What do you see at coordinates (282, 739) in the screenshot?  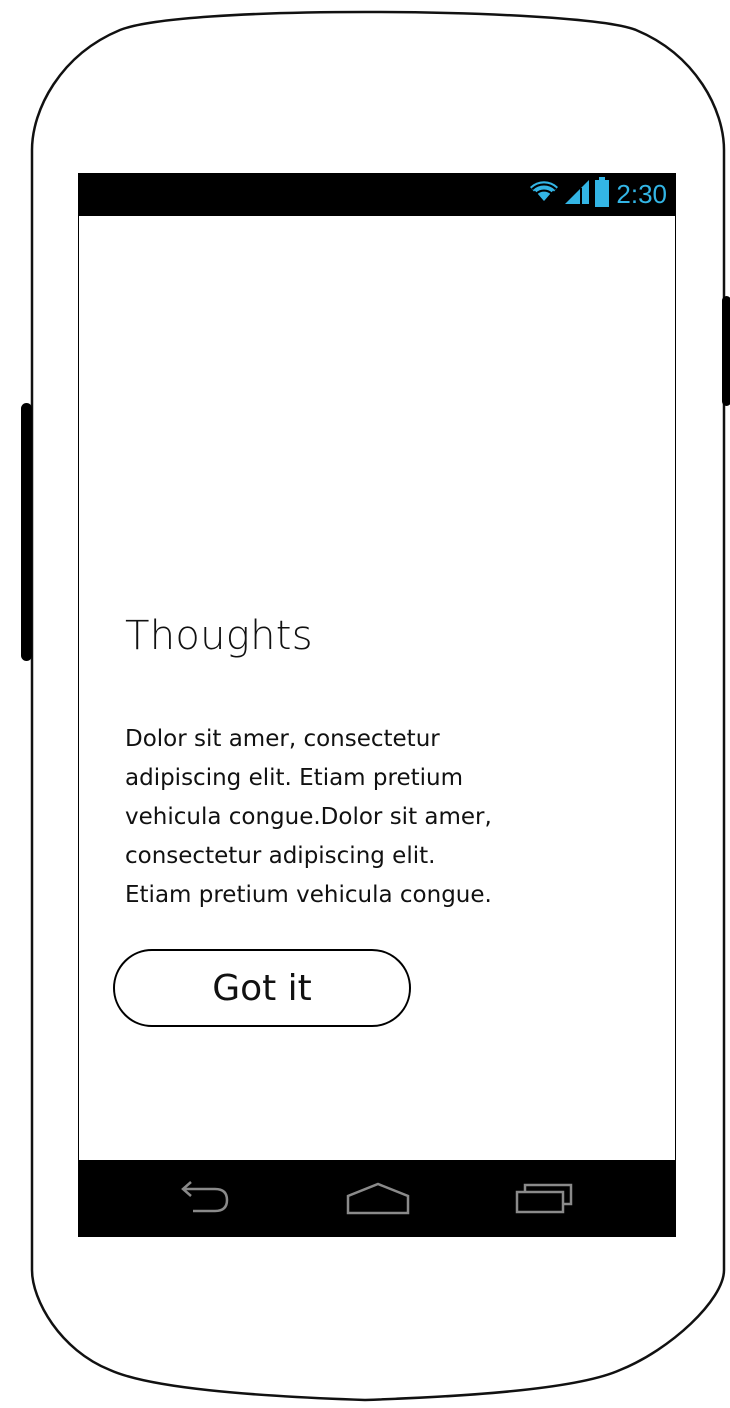 I see `body-line: Dolor sit amer, consectetur` at bounding box center [282, 739].